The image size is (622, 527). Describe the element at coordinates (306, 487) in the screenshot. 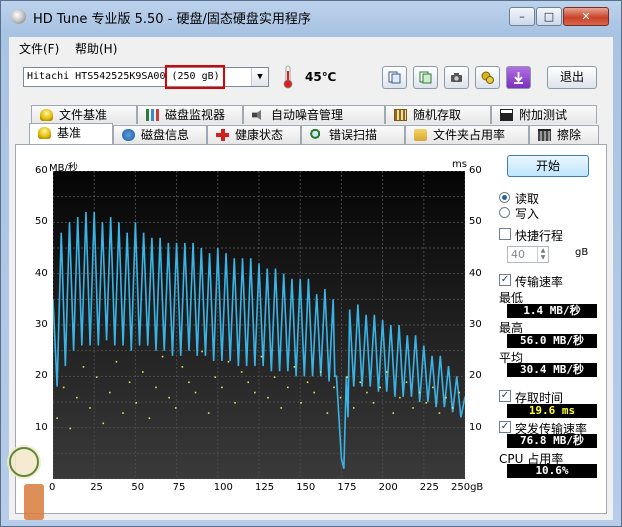

I see `x-tick-label: 150` at that location.